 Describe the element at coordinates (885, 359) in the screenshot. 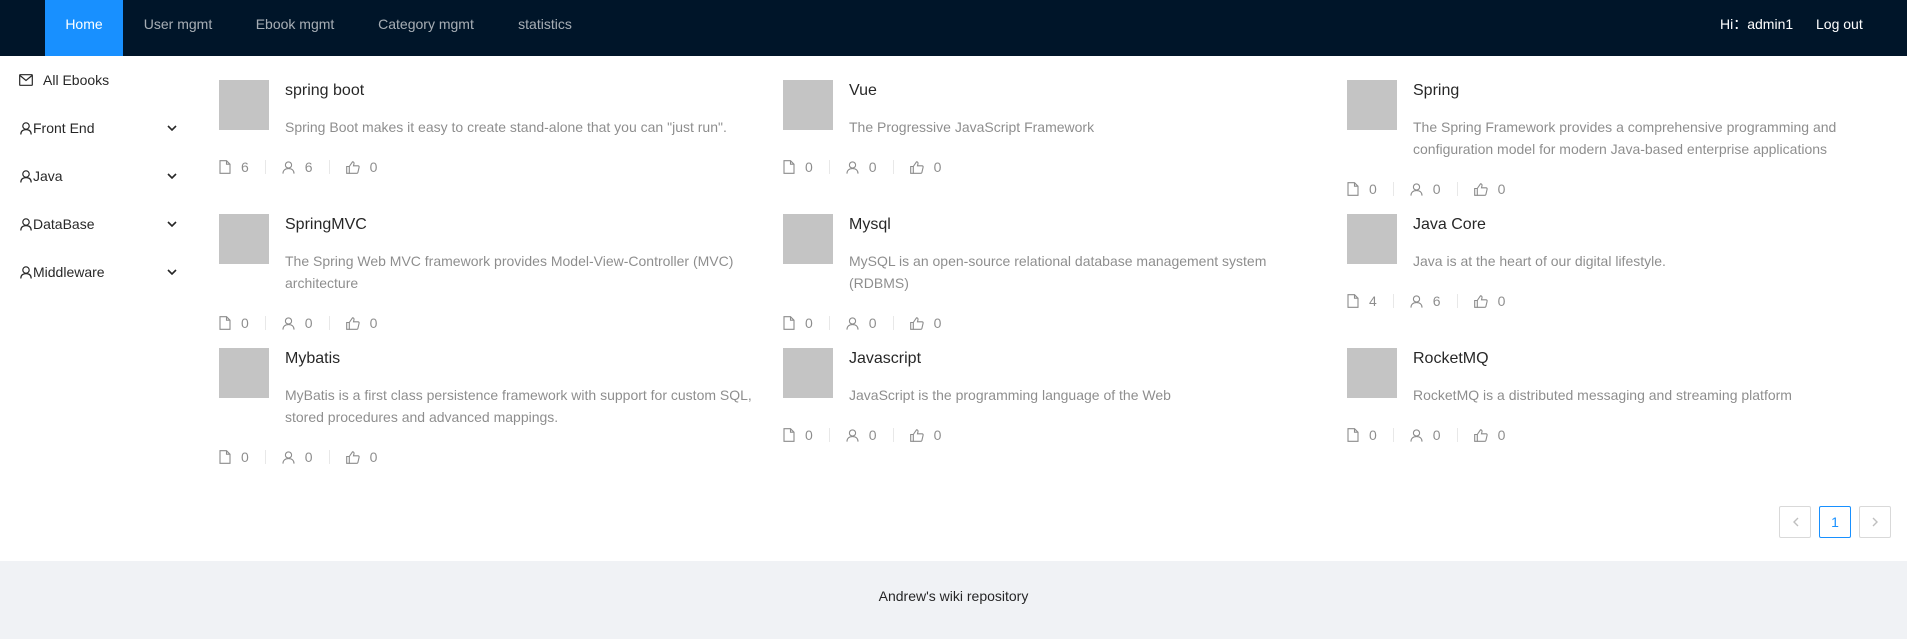

I see `ebook-title: Javascript` at that location.